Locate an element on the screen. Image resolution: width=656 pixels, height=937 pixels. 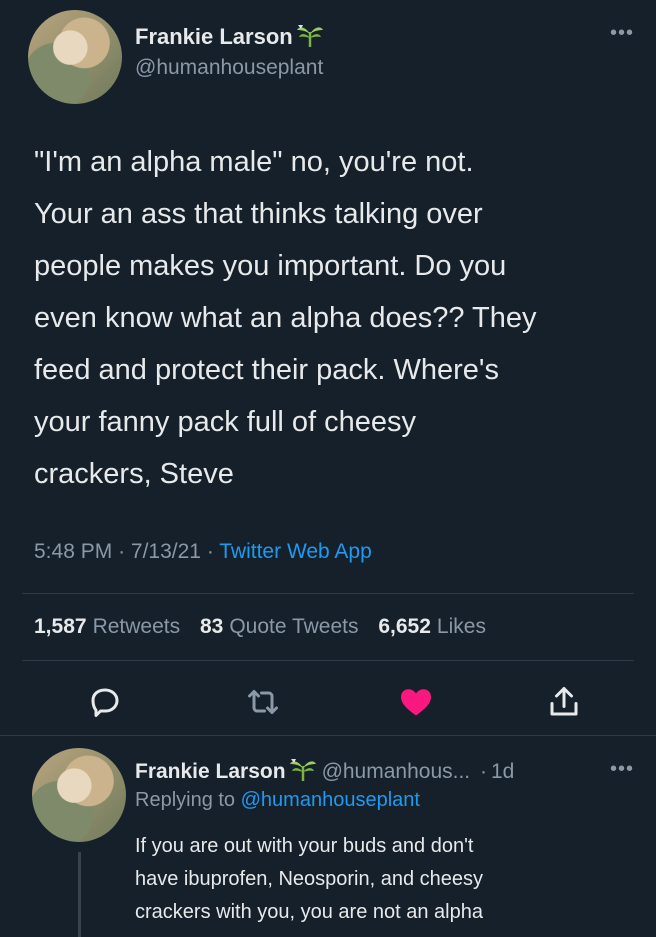
tweet-text-line: "I'm an alpha male" no, you're not. is located at coordinates (254, 162).